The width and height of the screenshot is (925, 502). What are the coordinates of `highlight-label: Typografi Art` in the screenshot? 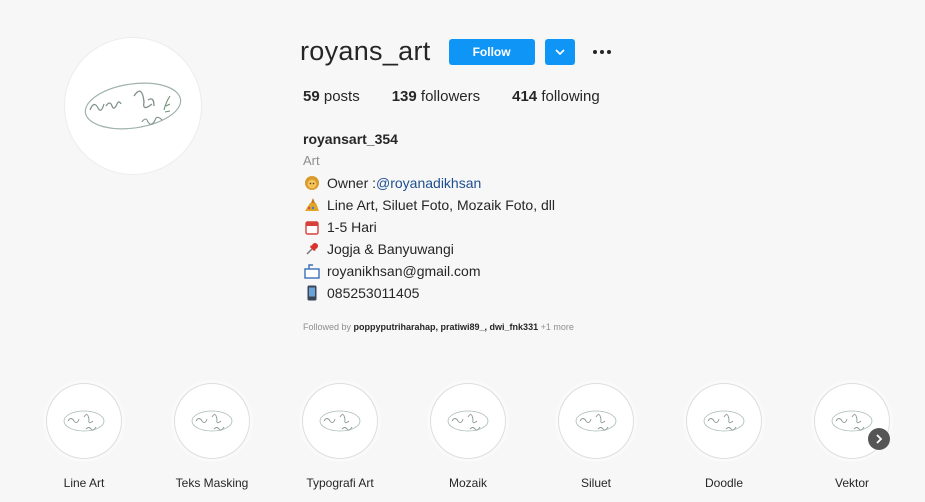 It's located at (340, 483).